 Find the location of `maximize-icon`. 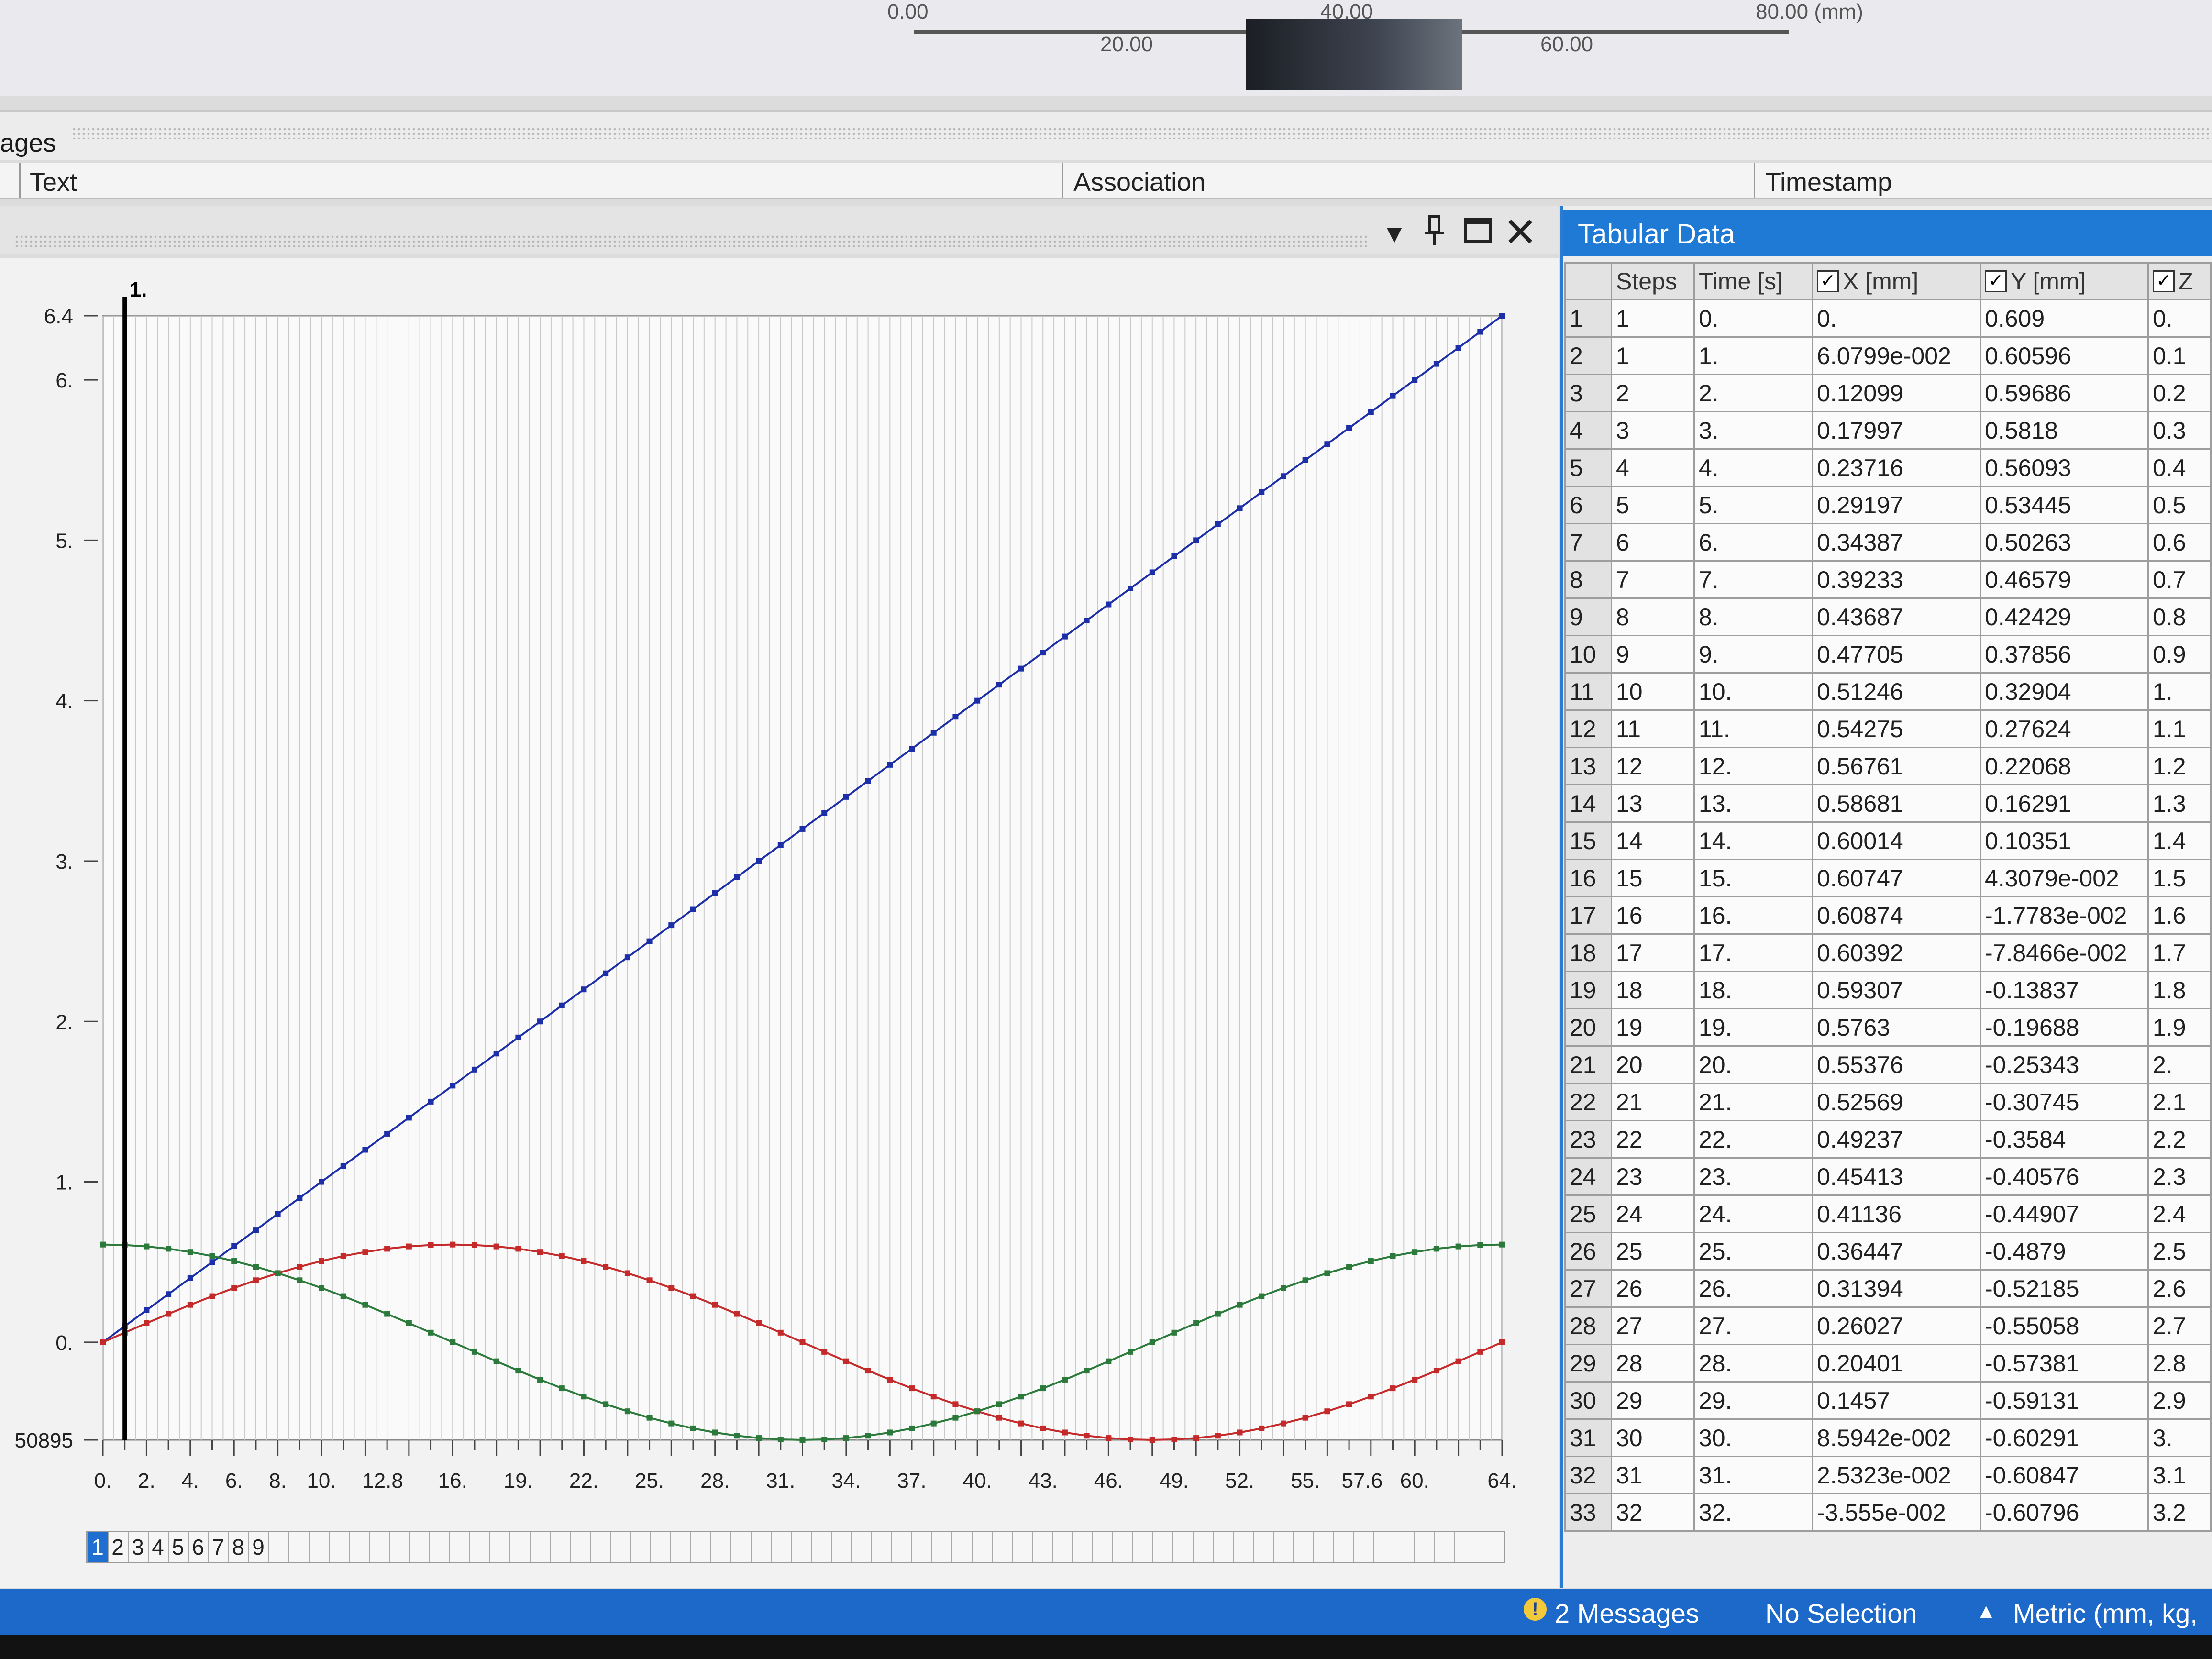

maximize-icon is located at coordinates (1478, 233).